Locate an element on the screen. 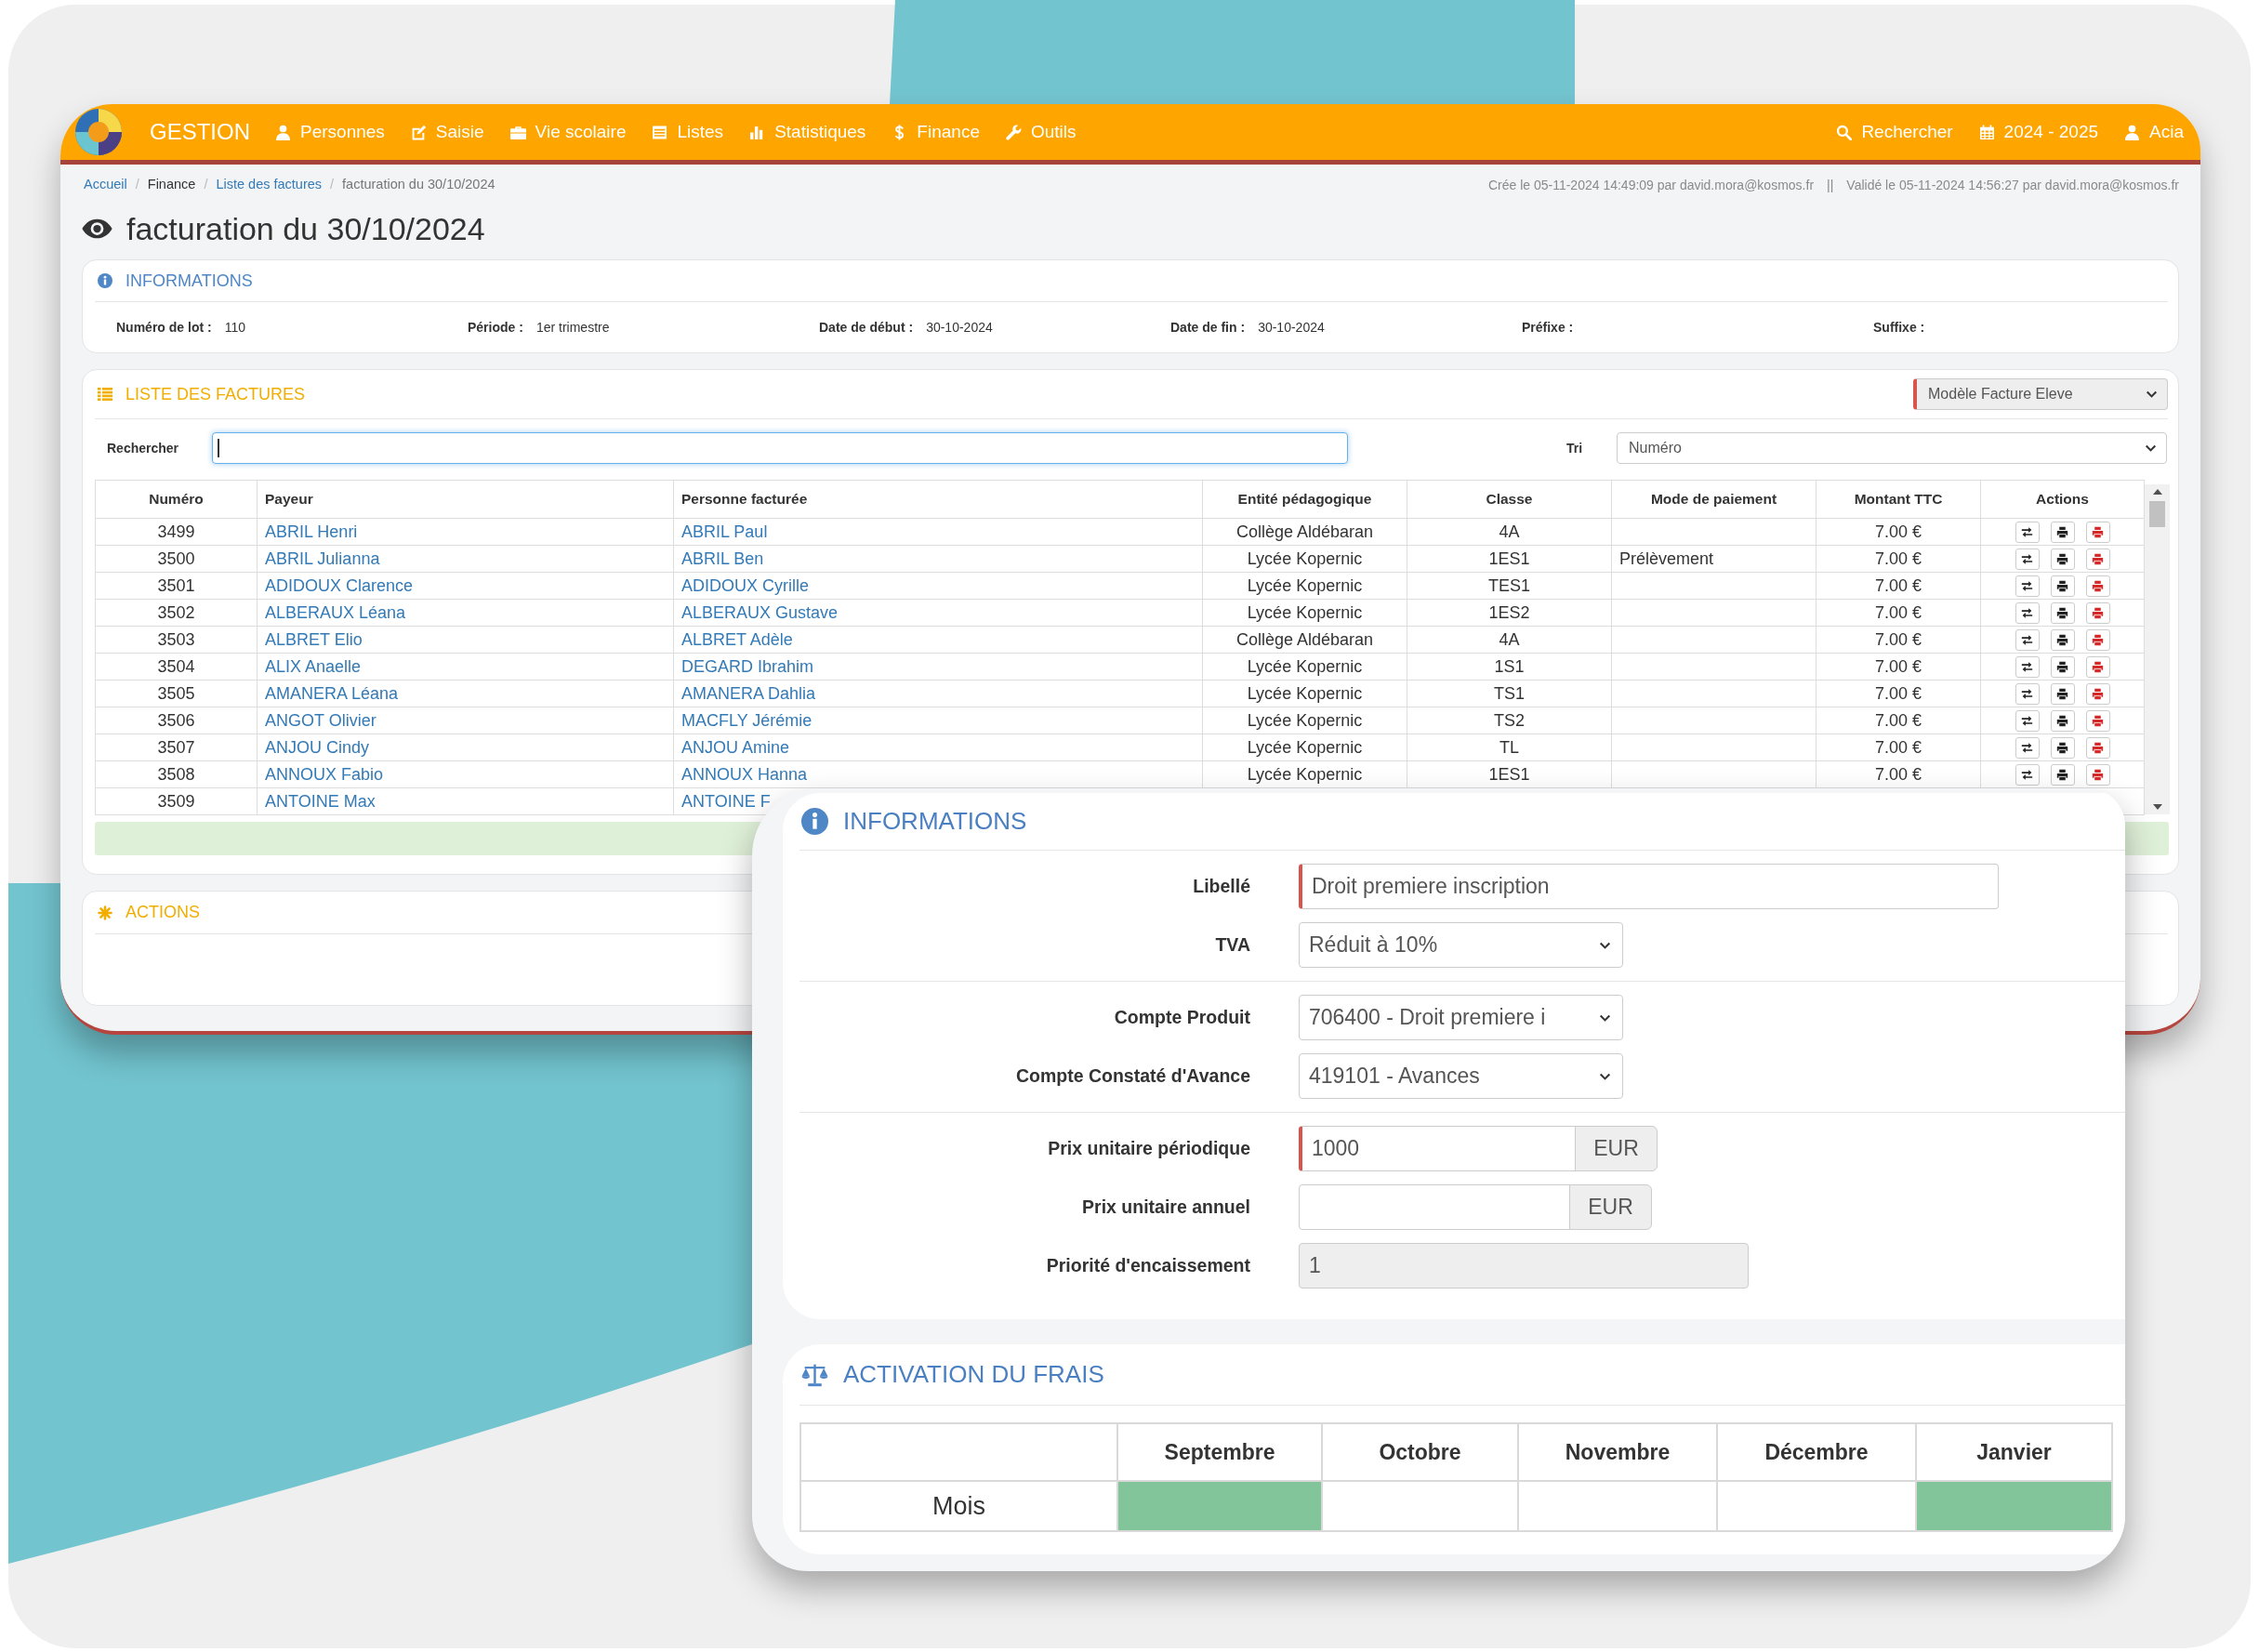  billed-person-link: ADIDOUX Cyrille is located at coordinates (745, 585).